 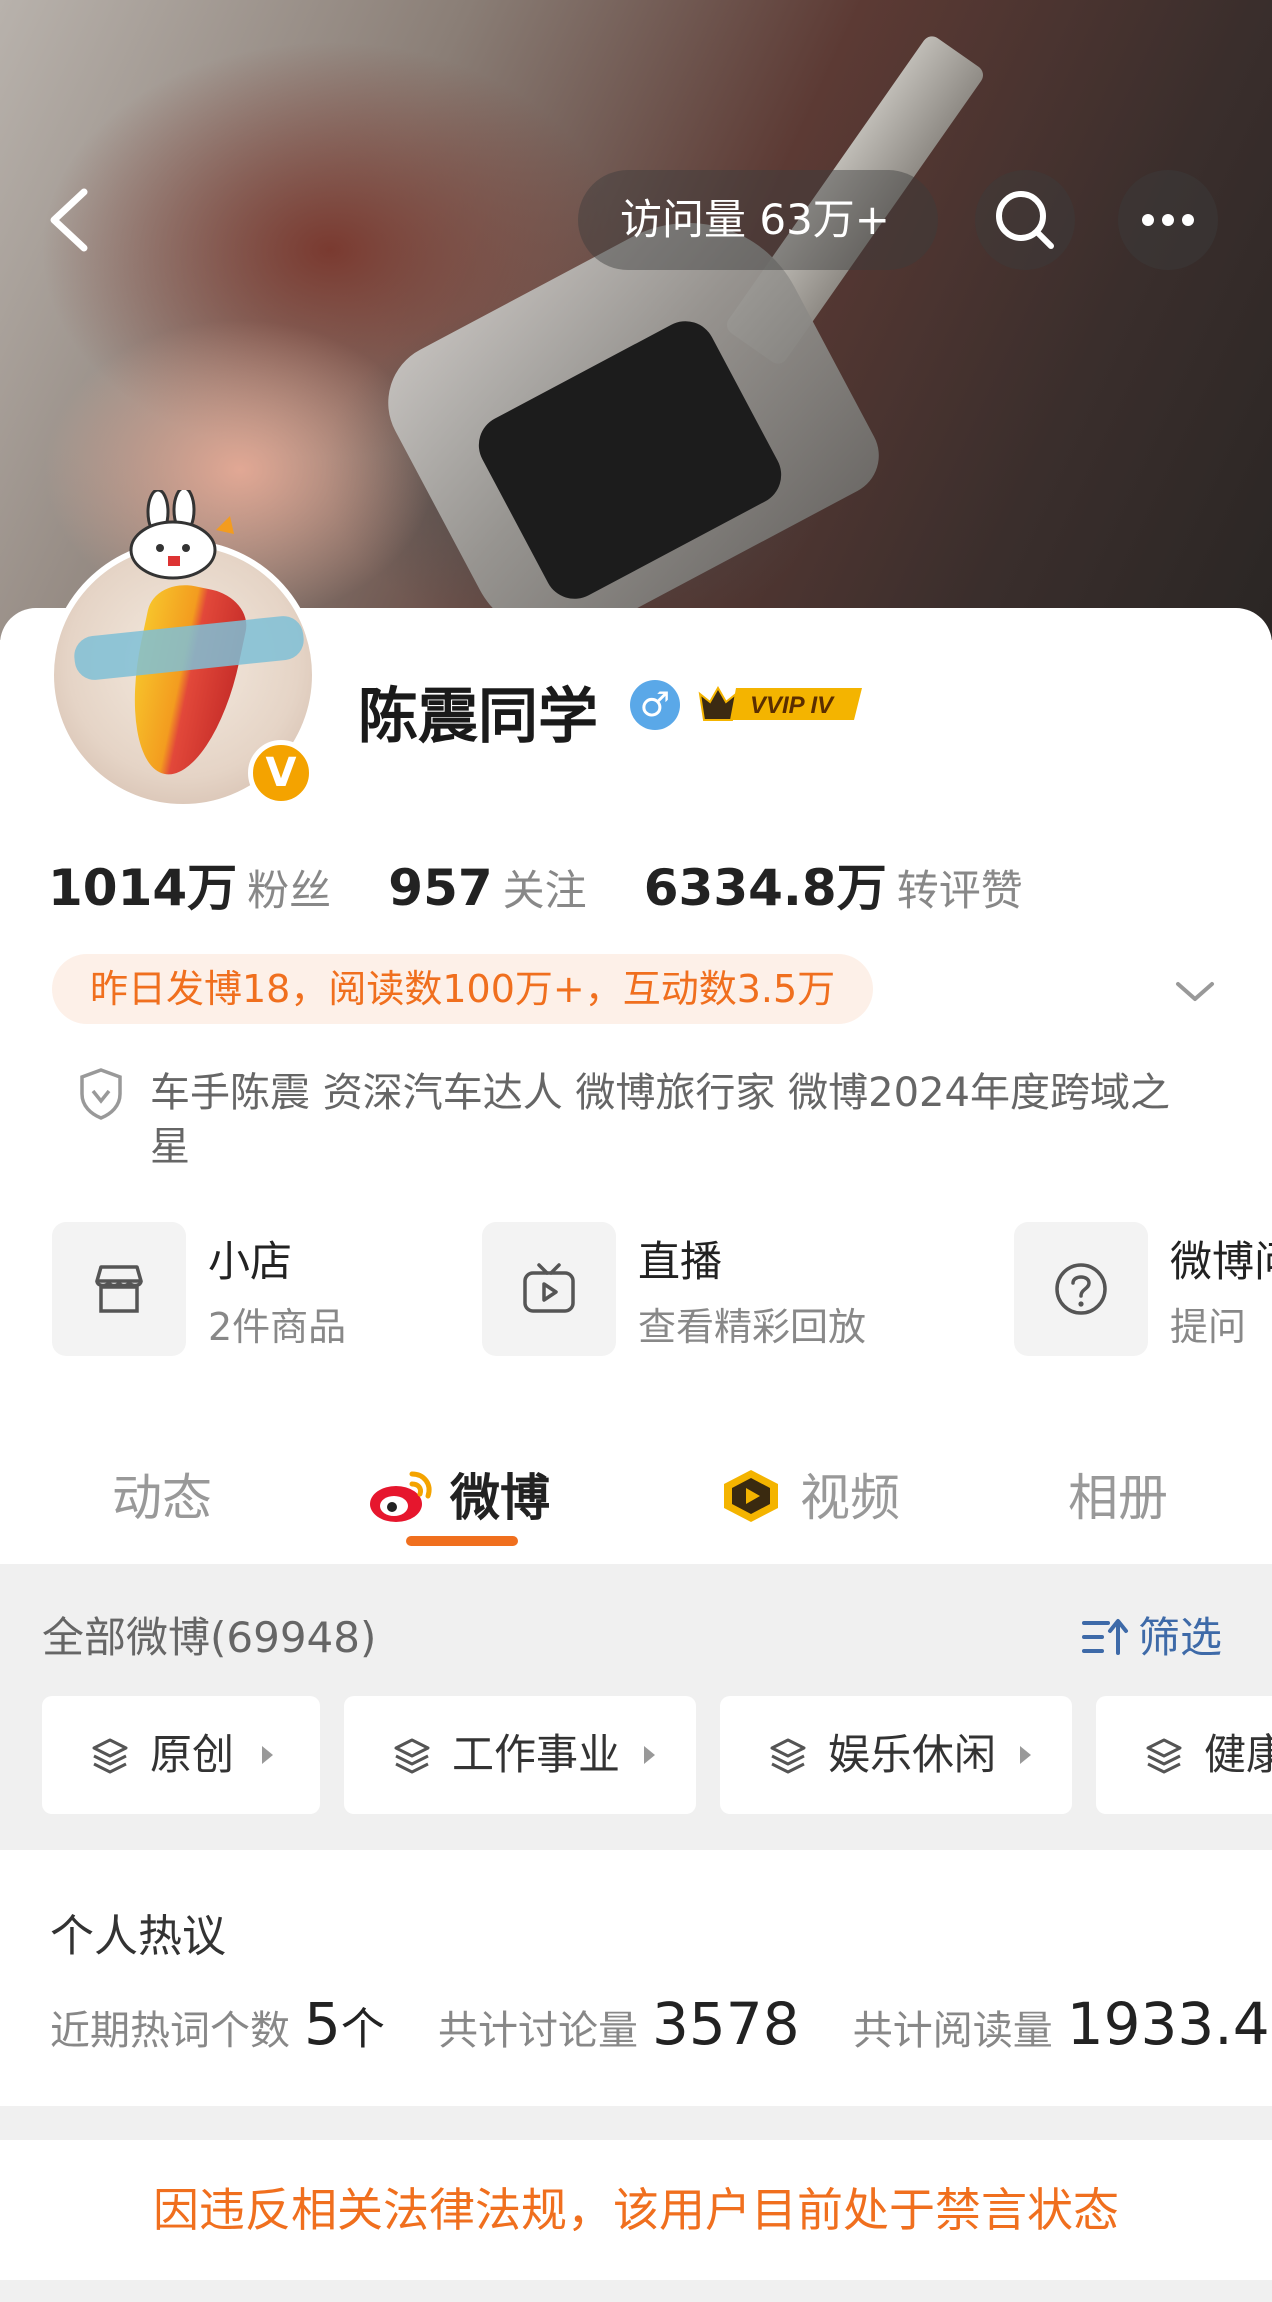 I want to click on hot-stat-label: 共计讨论量, so click(x=538, y=2031).